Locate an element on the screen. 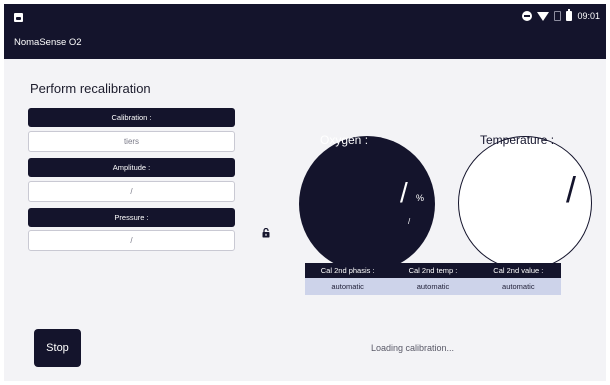 The image size is (610, 385). oxygen-unit: % is located at coordinates (420, 198).